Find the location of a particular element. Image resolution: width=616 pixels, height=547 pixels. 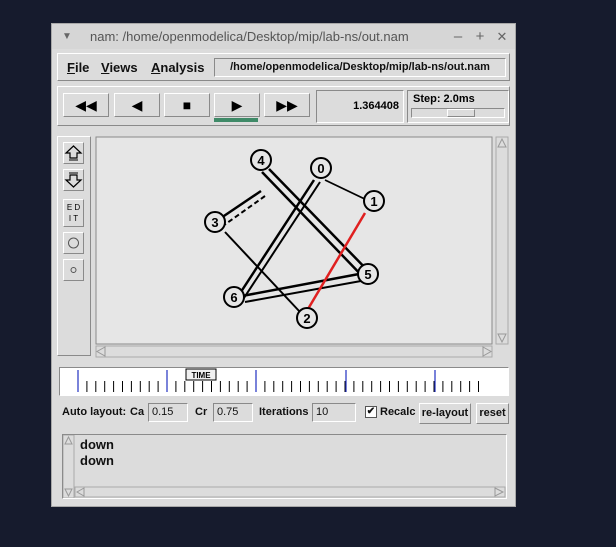

node-5-label: 5 is located at coordinates (367, 274).